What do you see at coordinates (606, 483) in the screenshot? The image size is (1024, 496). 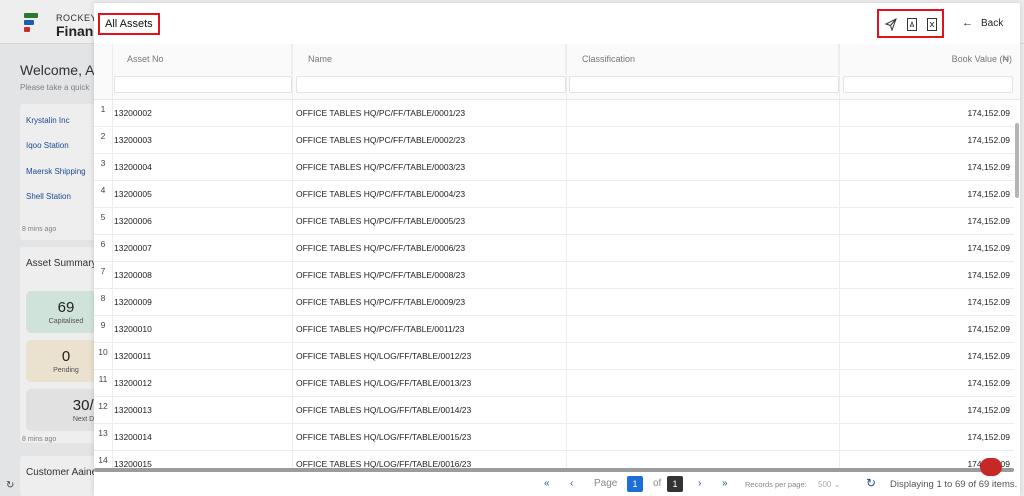 I see `page-label: Page` at bounding box center [606, 483].